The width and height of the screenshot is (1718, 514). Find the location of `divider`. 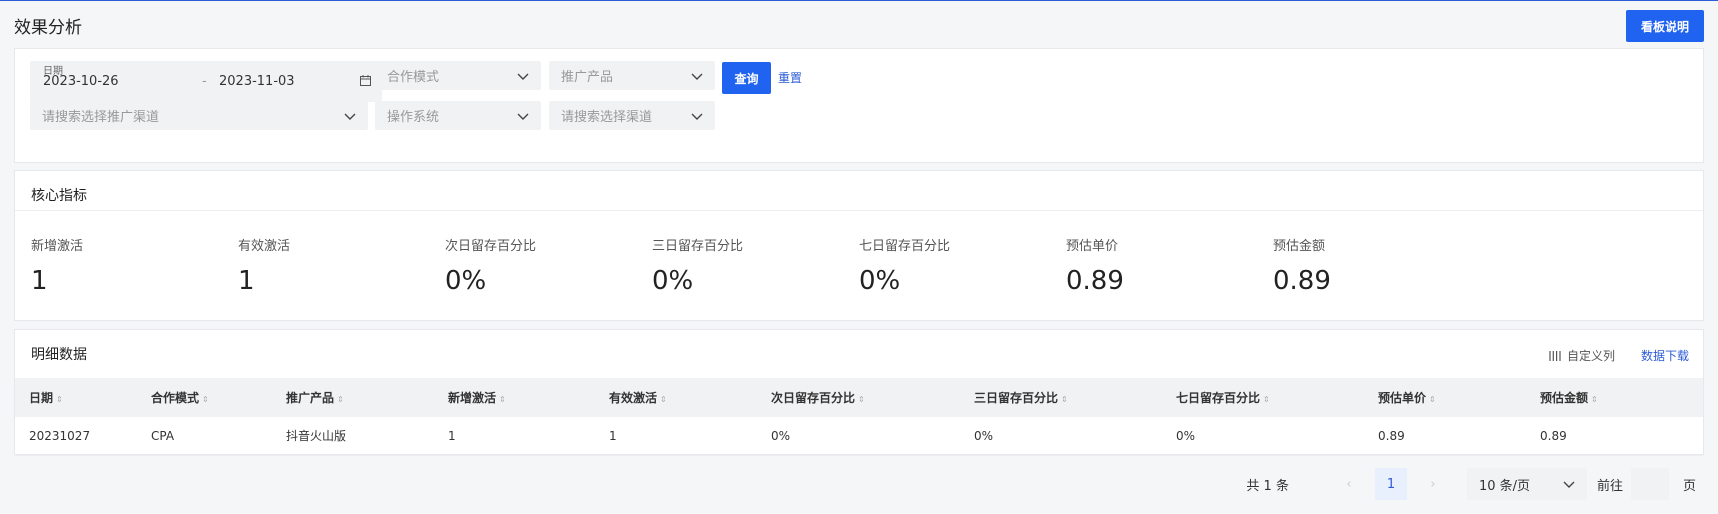

divider is located at coordinates (859, 210).